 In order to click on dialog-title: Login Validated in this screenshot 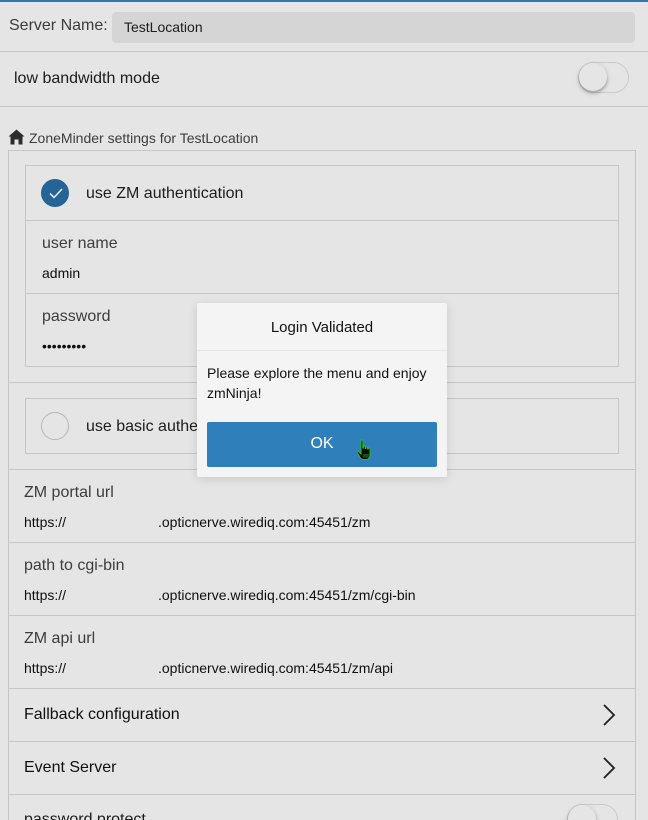, I will do `click(322, 327)`.